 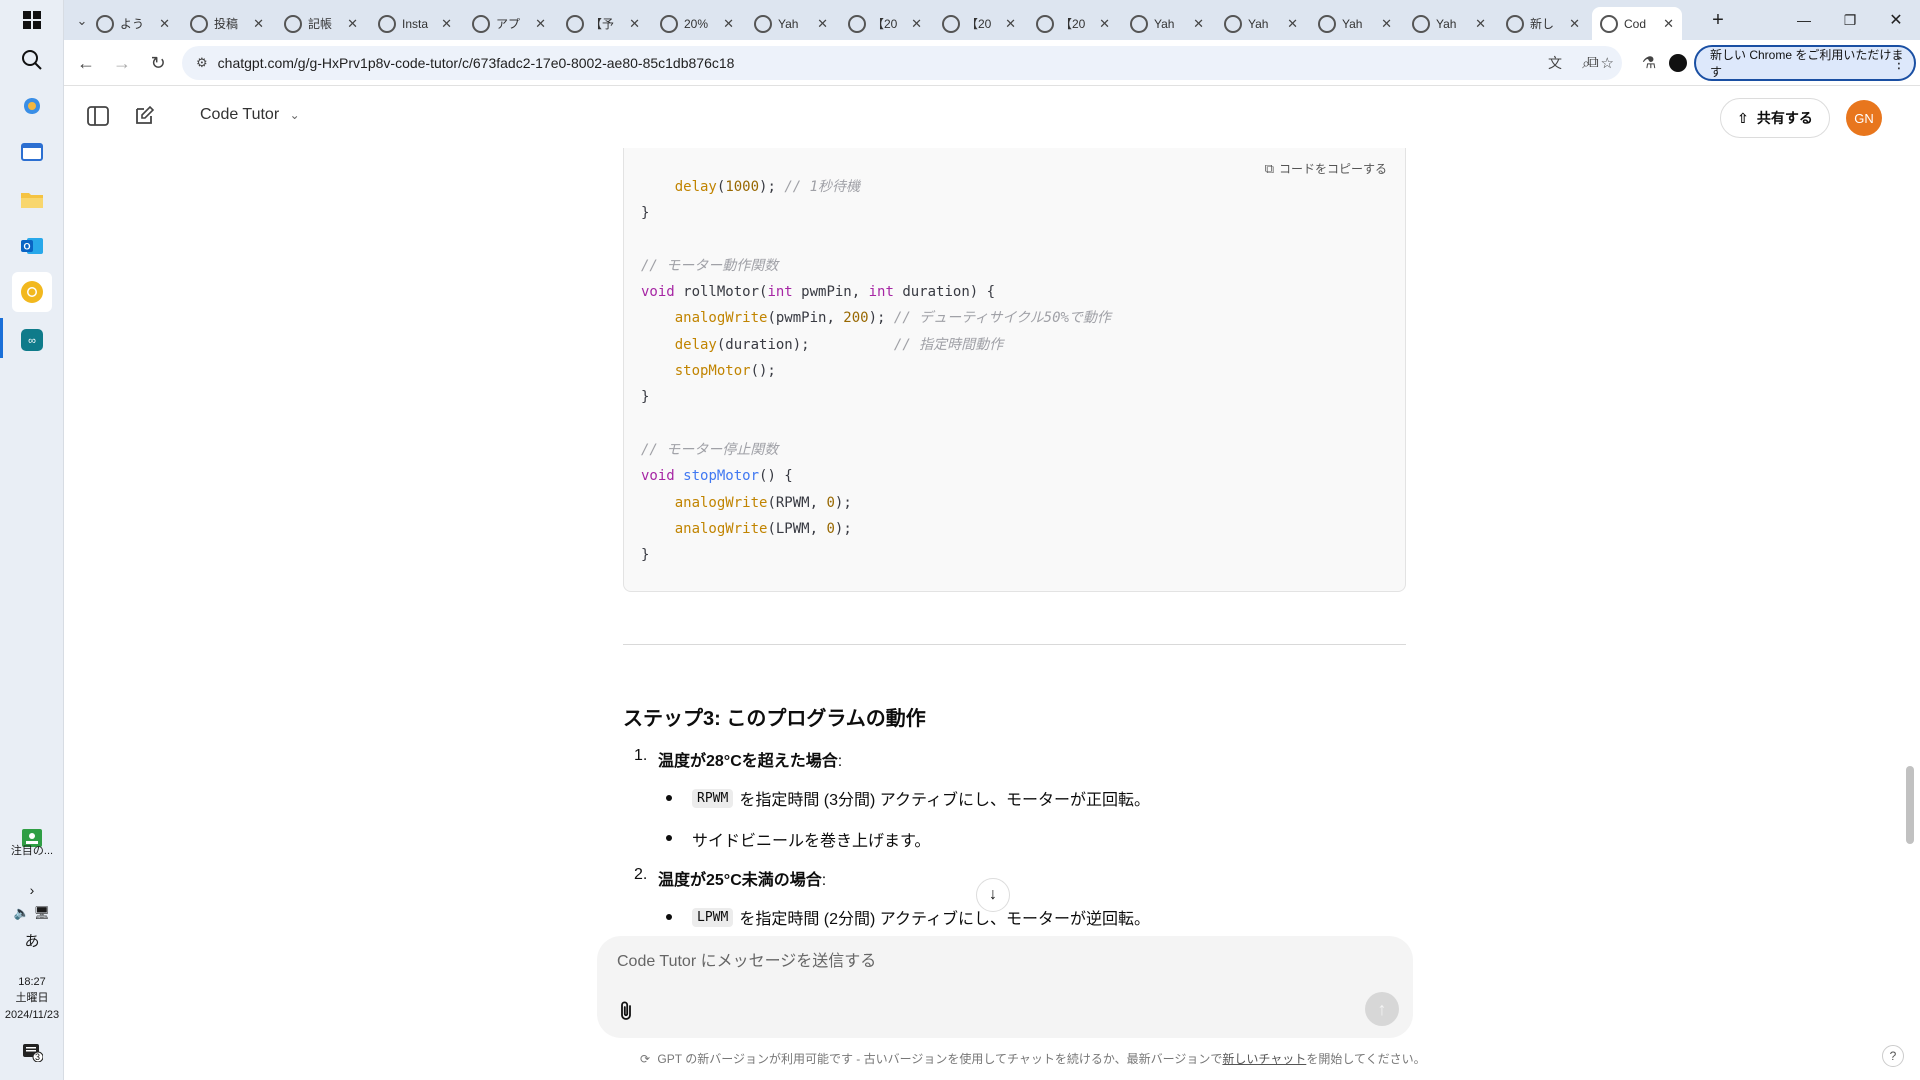 I want to click on task-view-icon, so click(x=32, y=152).